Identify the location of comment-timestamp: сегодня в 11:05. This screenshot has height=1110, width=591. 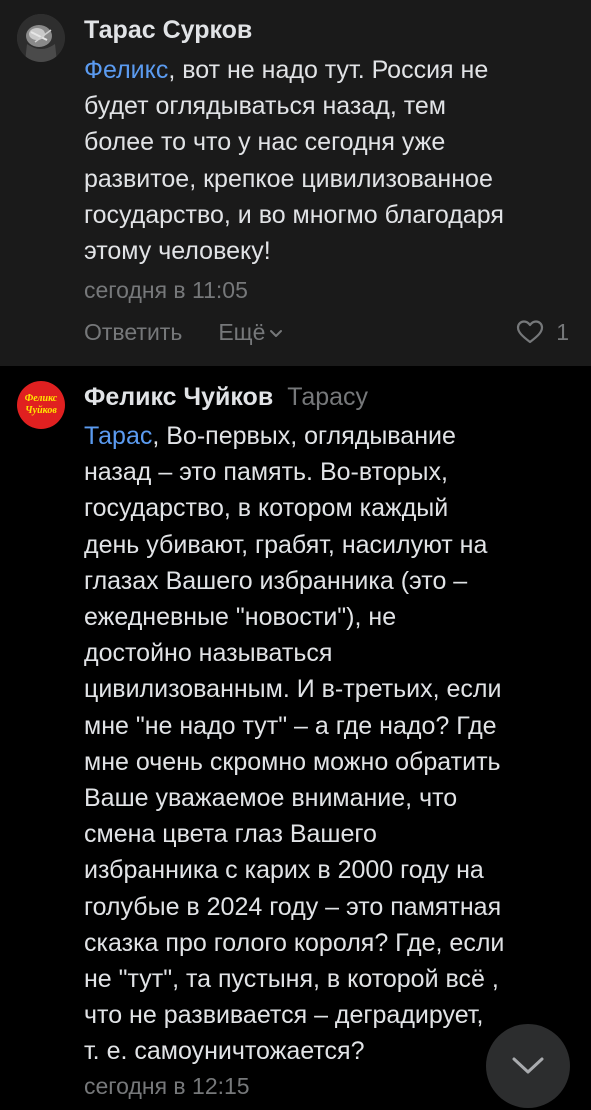
(166, 290).